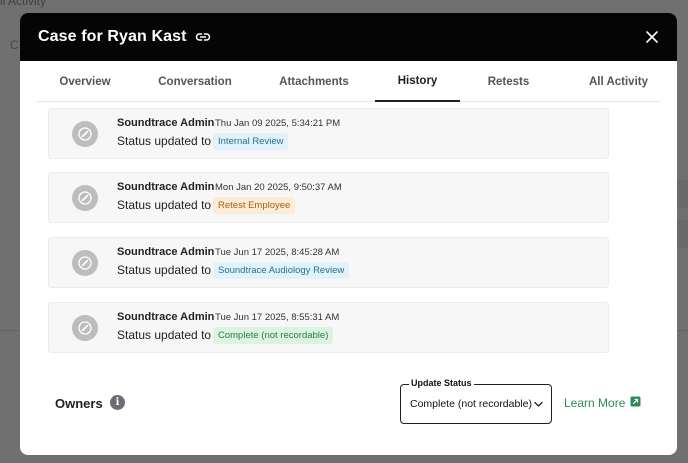 This screenshot has width=688, height=463. I want to click on status-badge: Complete (not recordable), so click(273, 335).